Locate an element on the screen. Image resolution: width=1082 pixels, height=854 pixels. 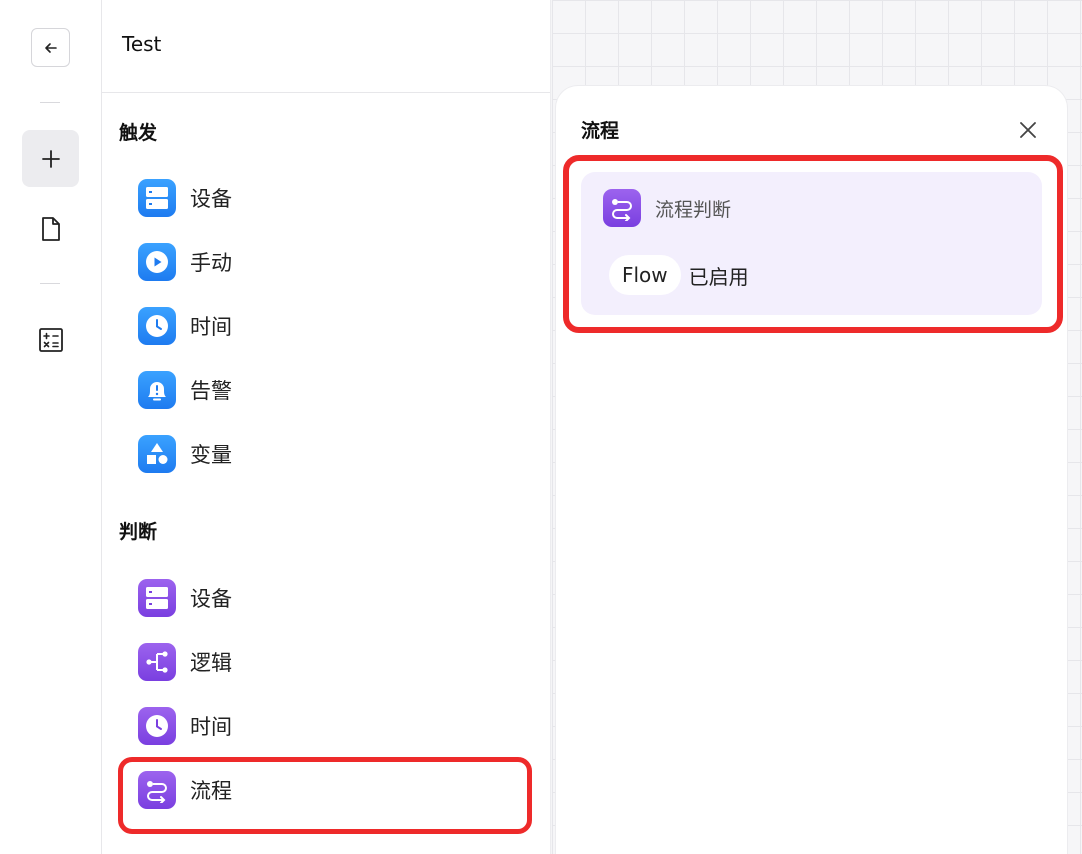
trigger-item-variable: 变量 is located at coordinates (329, 454).